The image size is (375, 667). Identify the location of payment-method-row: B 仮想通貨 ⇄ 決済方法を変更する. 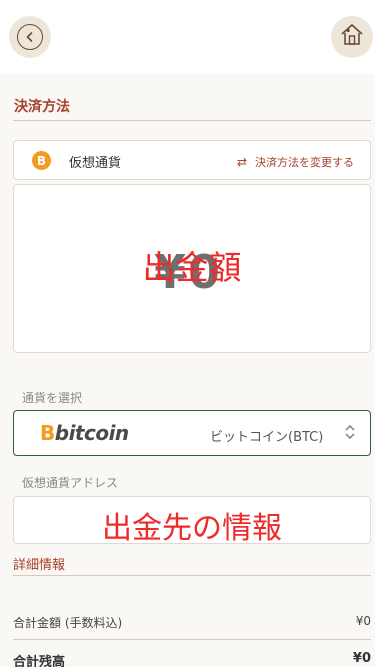
(192, 160).